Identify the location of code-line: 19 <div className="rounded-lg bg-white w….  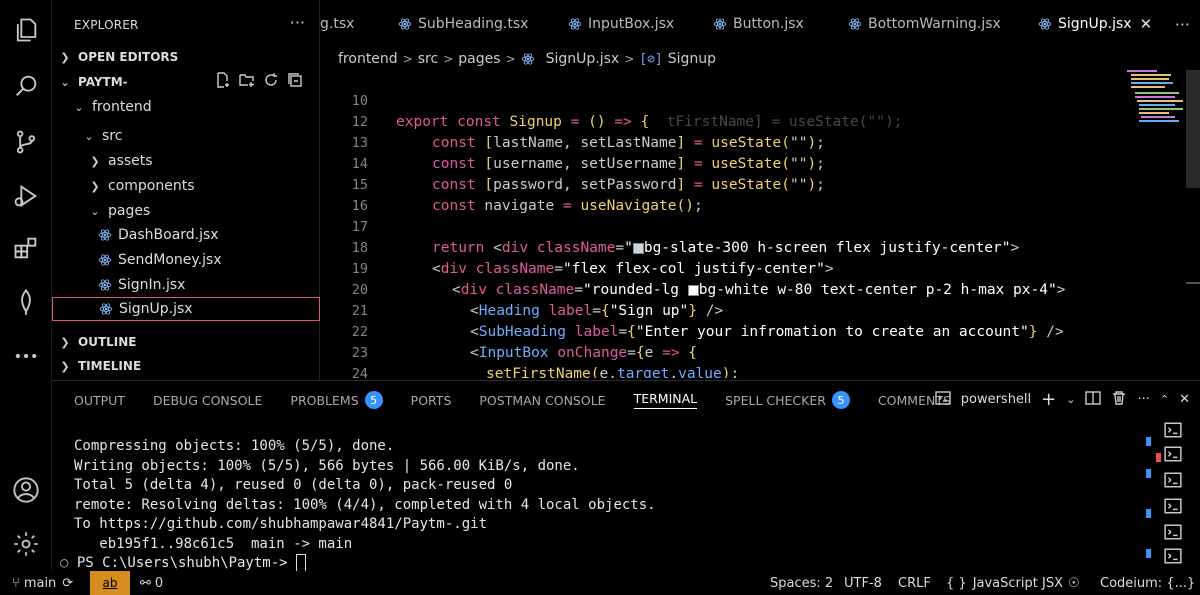
(750, 268).